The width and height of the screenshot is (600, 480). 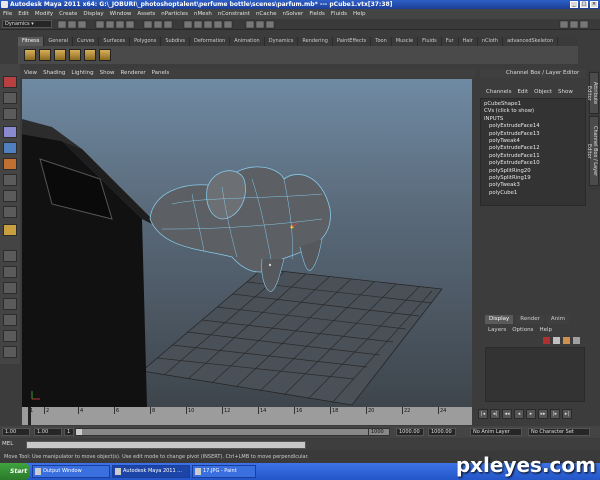 I want to click on channel-box-menu-object: Object, so click(x=543, y=92).